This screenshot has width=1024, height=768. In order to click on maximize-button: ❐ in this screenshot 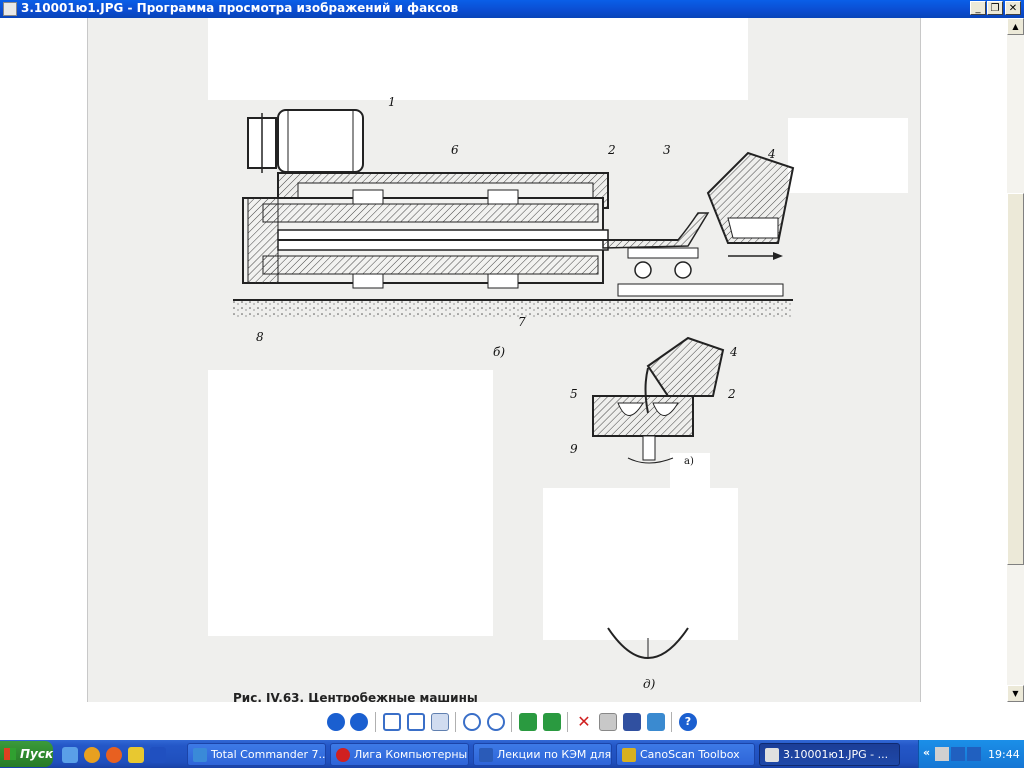, I will do `click(995, 8)`.